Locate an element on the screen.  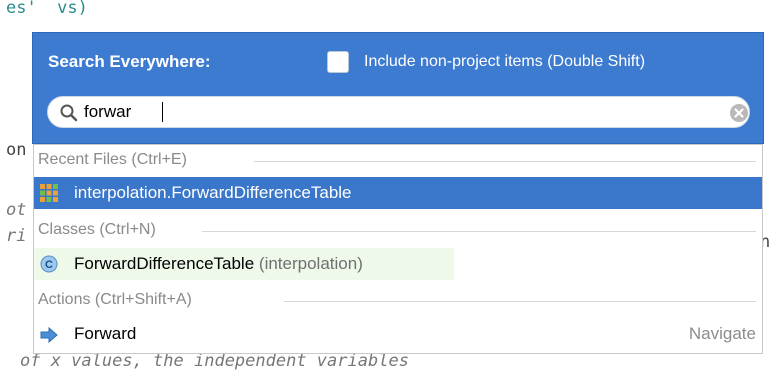
group-label: Actions (Ctrl+Shift+A) is located at coordinates (118, 300).